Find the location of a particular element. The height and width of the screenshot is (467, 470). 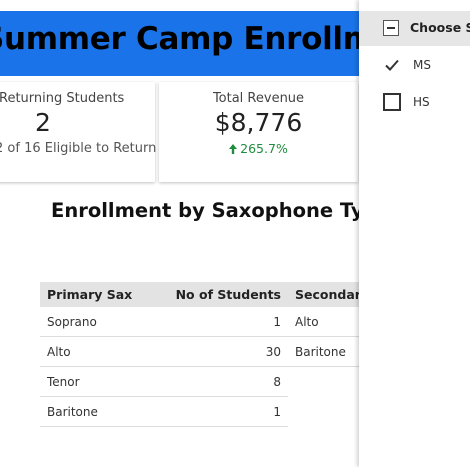

check-icon is located at coordinates (392, 65).